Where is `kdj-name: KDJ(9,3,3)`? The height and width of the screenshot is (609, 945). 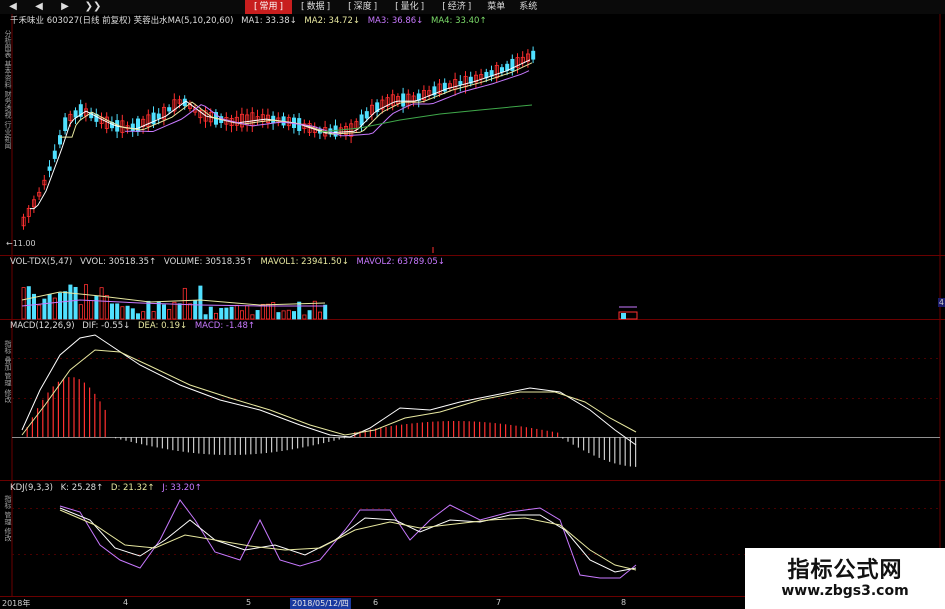 kdj-name: KDJ(9,3,3) is located at coordinates (31, 488).